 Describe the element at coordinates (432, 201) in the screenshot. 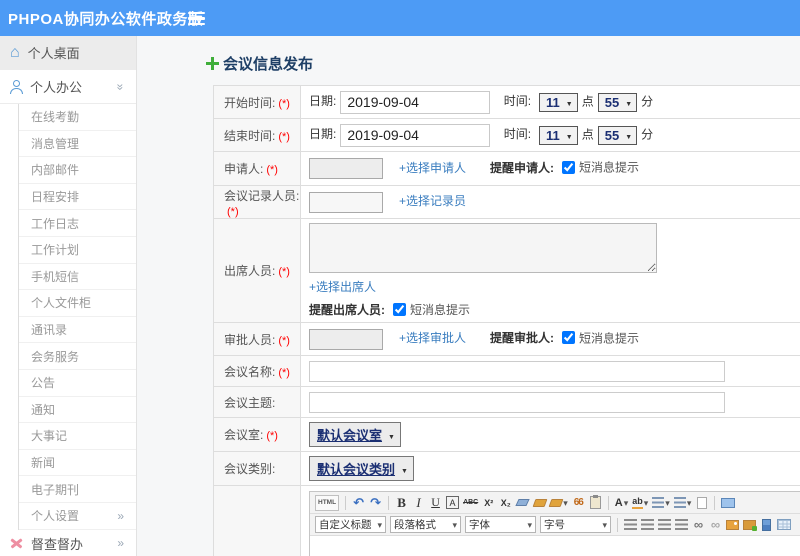

I see `choose-recorder-link: +选择记录员` at that location.